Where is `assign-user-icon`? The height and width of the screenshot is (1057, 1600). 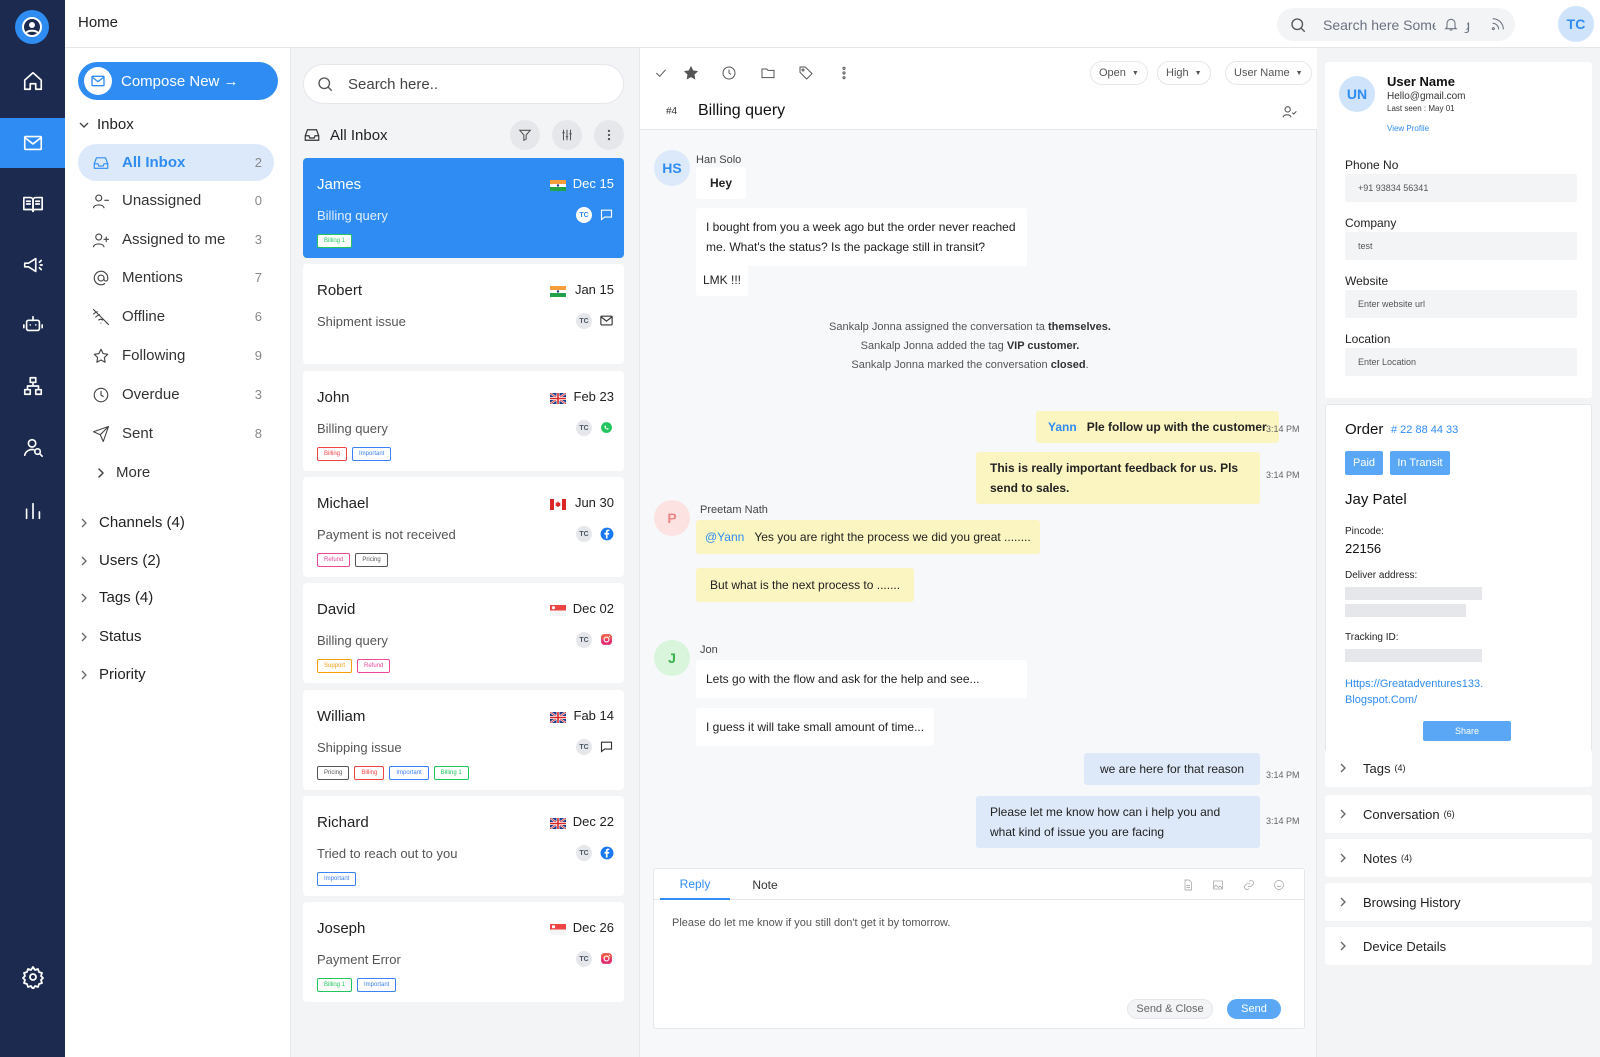 assign-user-icon is located at coordinates (1289, 114).